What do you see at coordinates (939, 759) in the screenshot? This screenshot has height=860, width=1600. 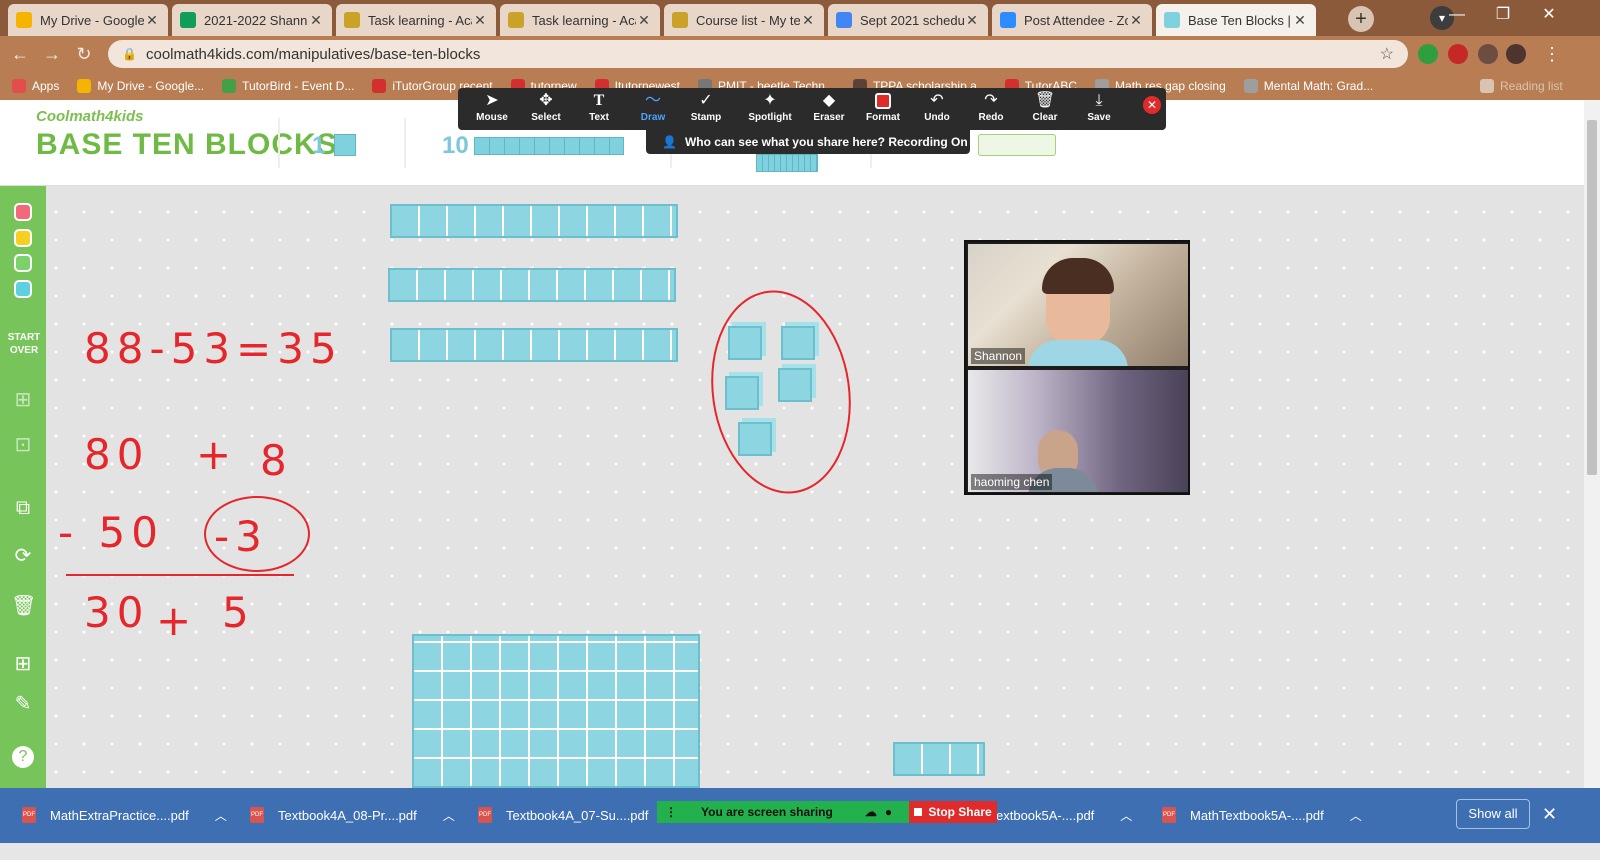 I see `three-cube-block` at bounding box center [939, 759].